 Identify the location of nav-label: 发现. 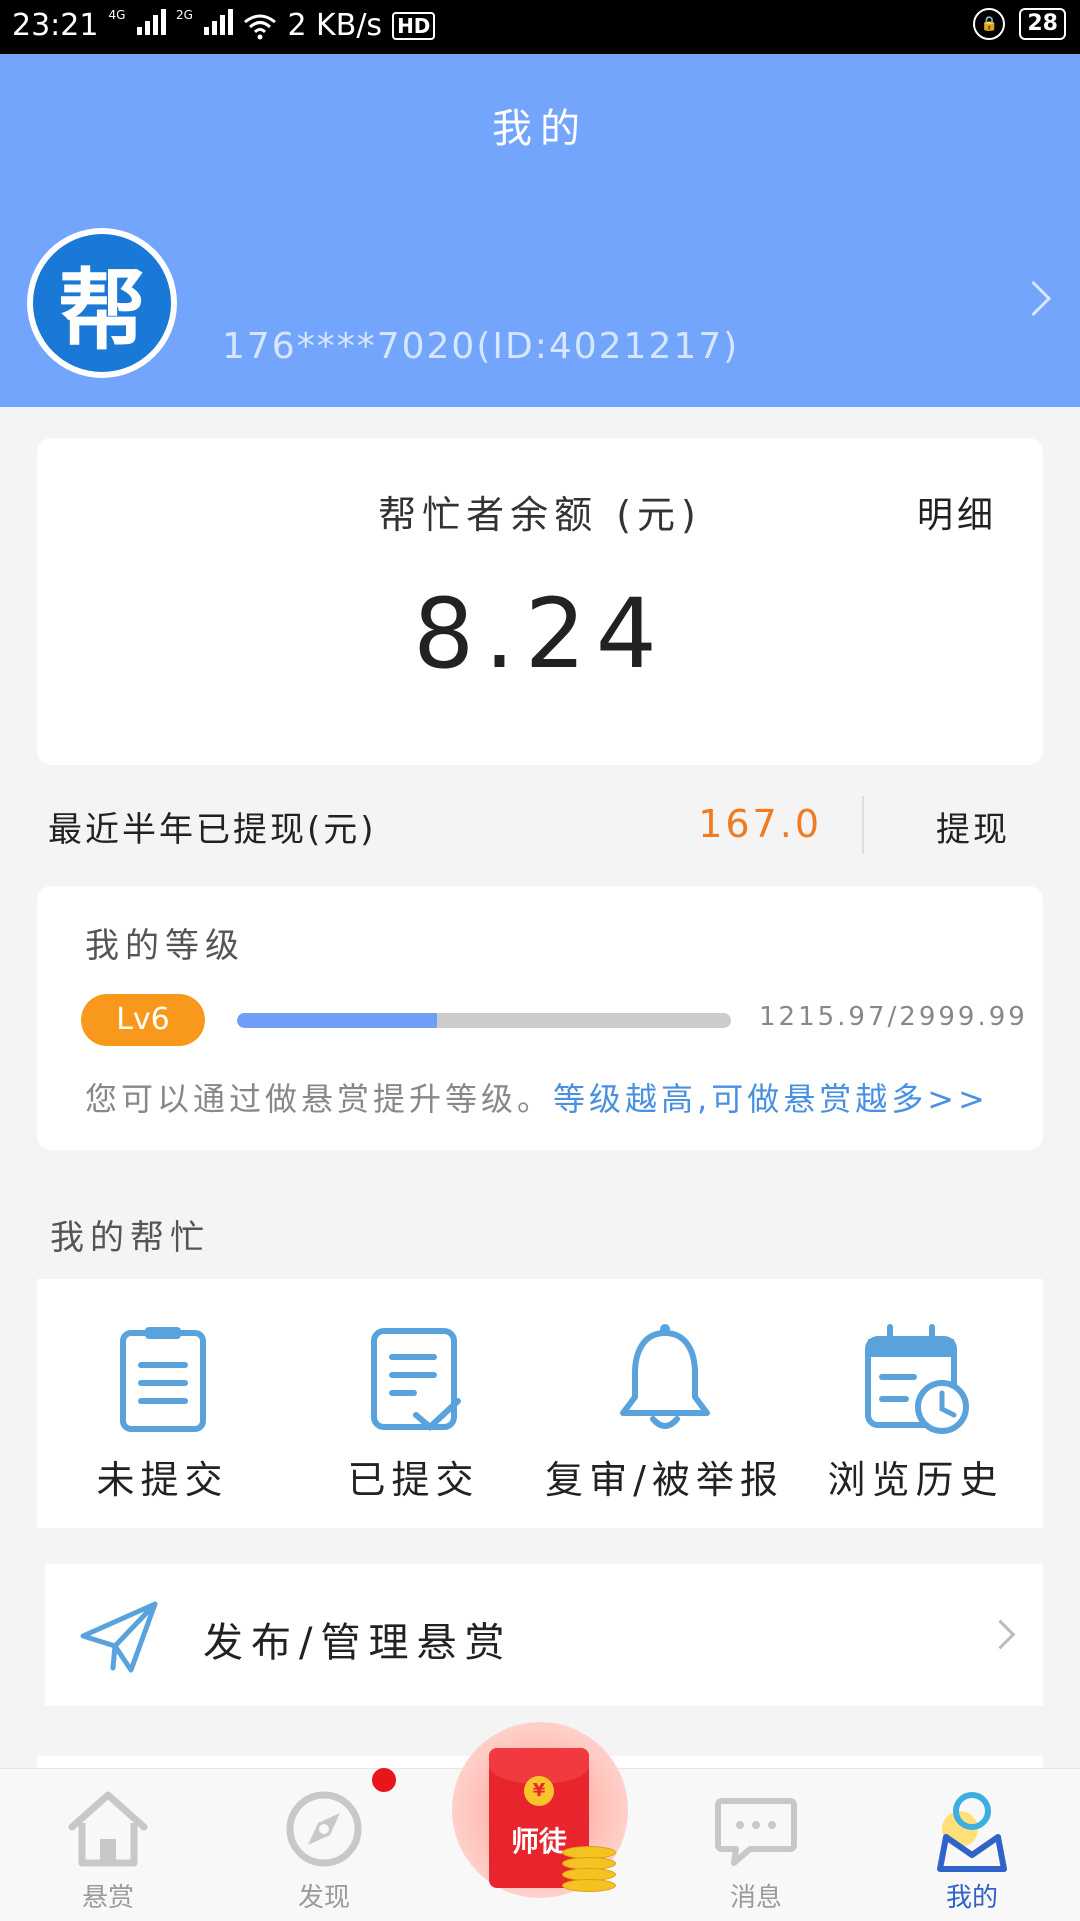
(323, 1898).